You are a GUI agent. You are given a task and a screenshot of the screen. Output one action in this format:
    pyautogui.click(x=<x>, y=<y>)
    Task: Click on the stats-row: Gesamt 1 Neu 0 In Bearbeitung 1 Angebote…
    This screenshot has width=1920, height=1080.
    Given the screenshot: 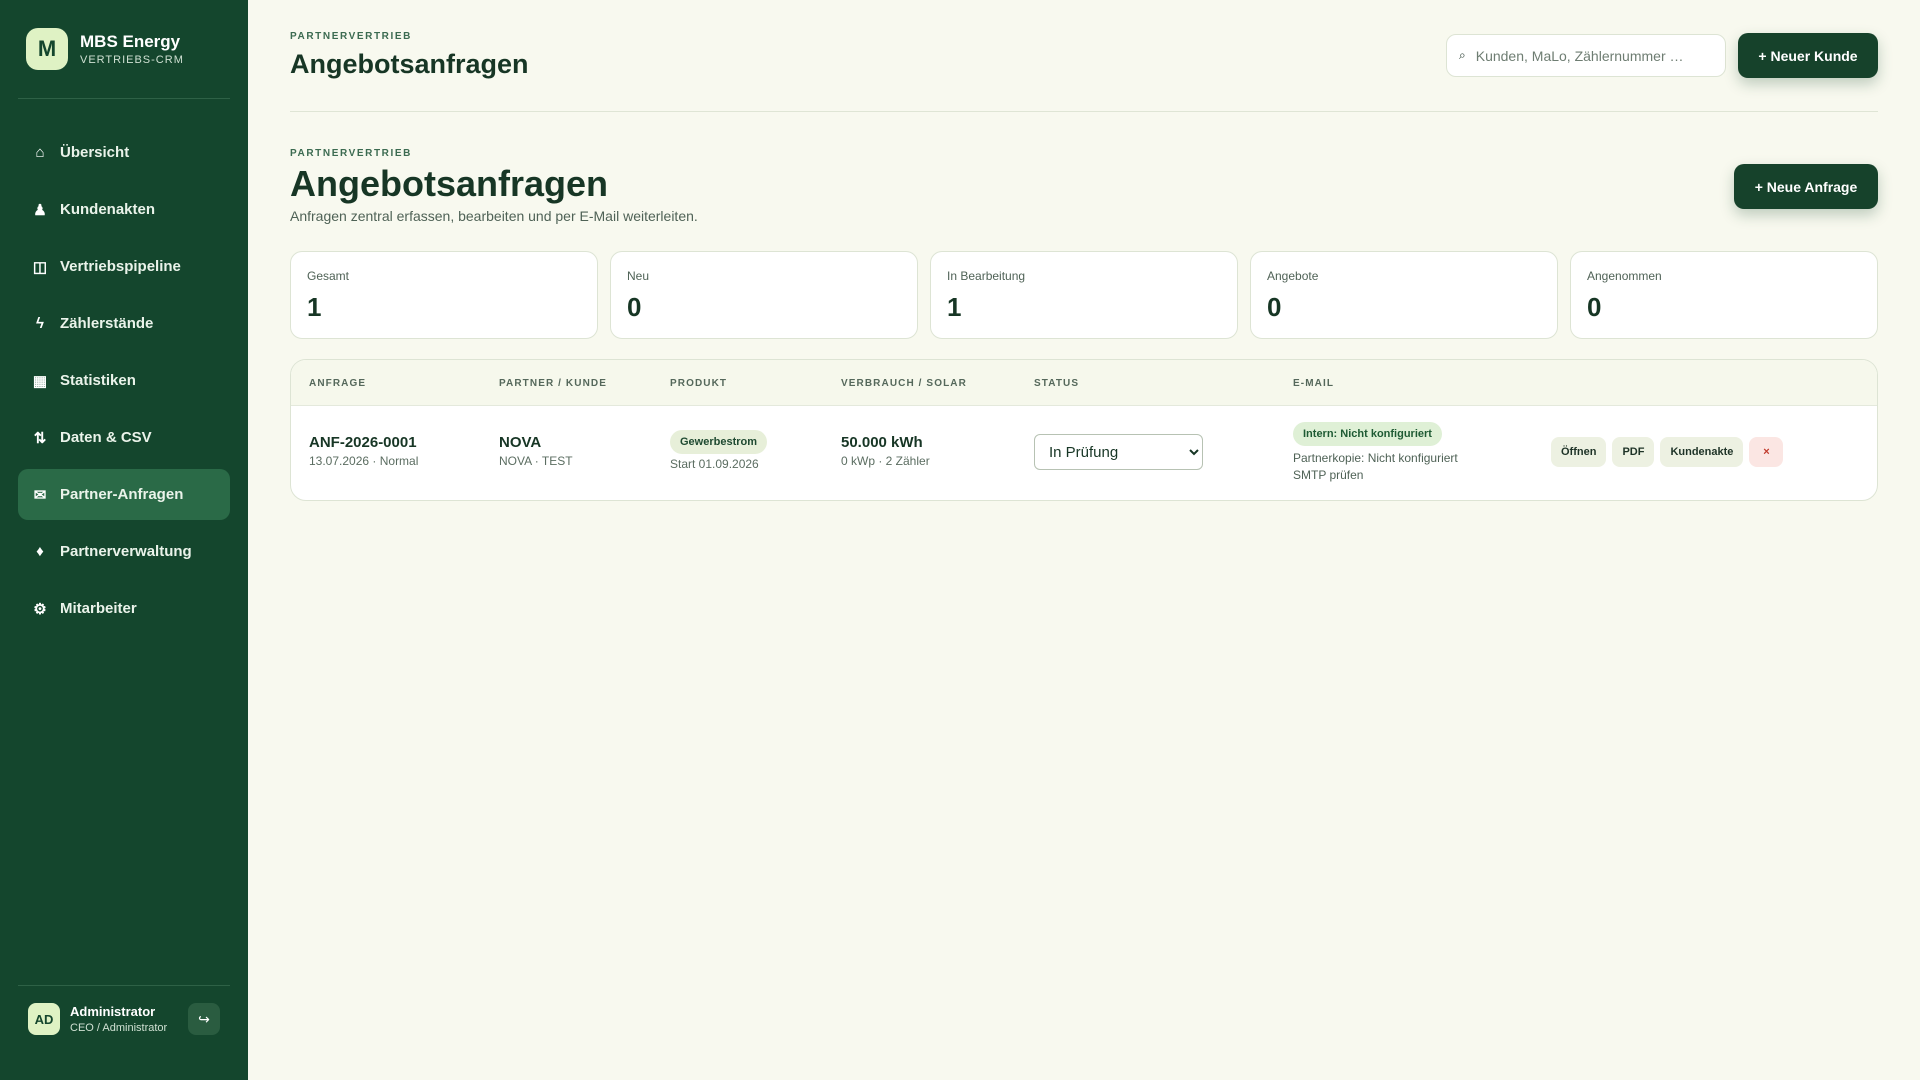 What is the action you would take?
    pyautogui.click(x=1084, y=295)
    